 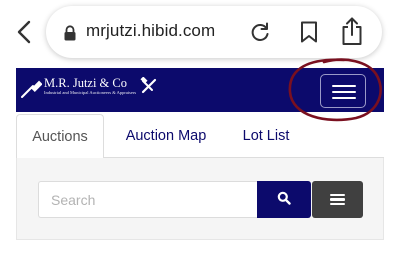 I want to click on filter-list-button, so click(x=337, y=199).